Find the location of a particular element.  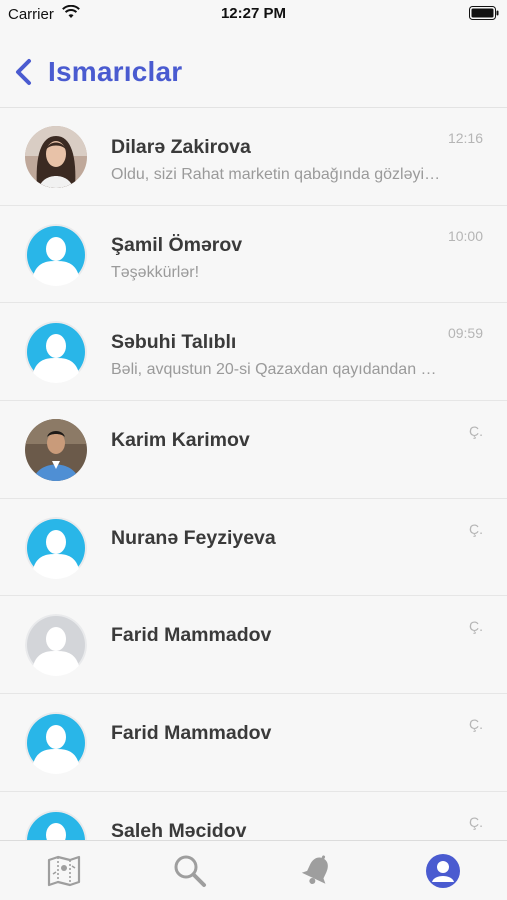

tab-search is located at coordinates (190, 871).